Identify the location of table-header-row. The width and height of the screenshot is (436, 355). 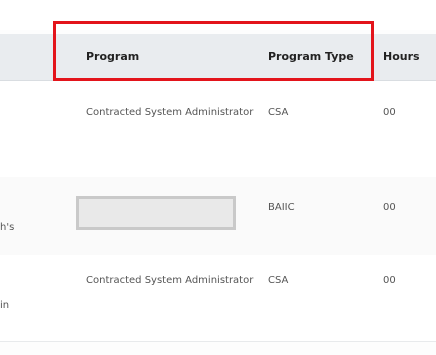
(218, 57).